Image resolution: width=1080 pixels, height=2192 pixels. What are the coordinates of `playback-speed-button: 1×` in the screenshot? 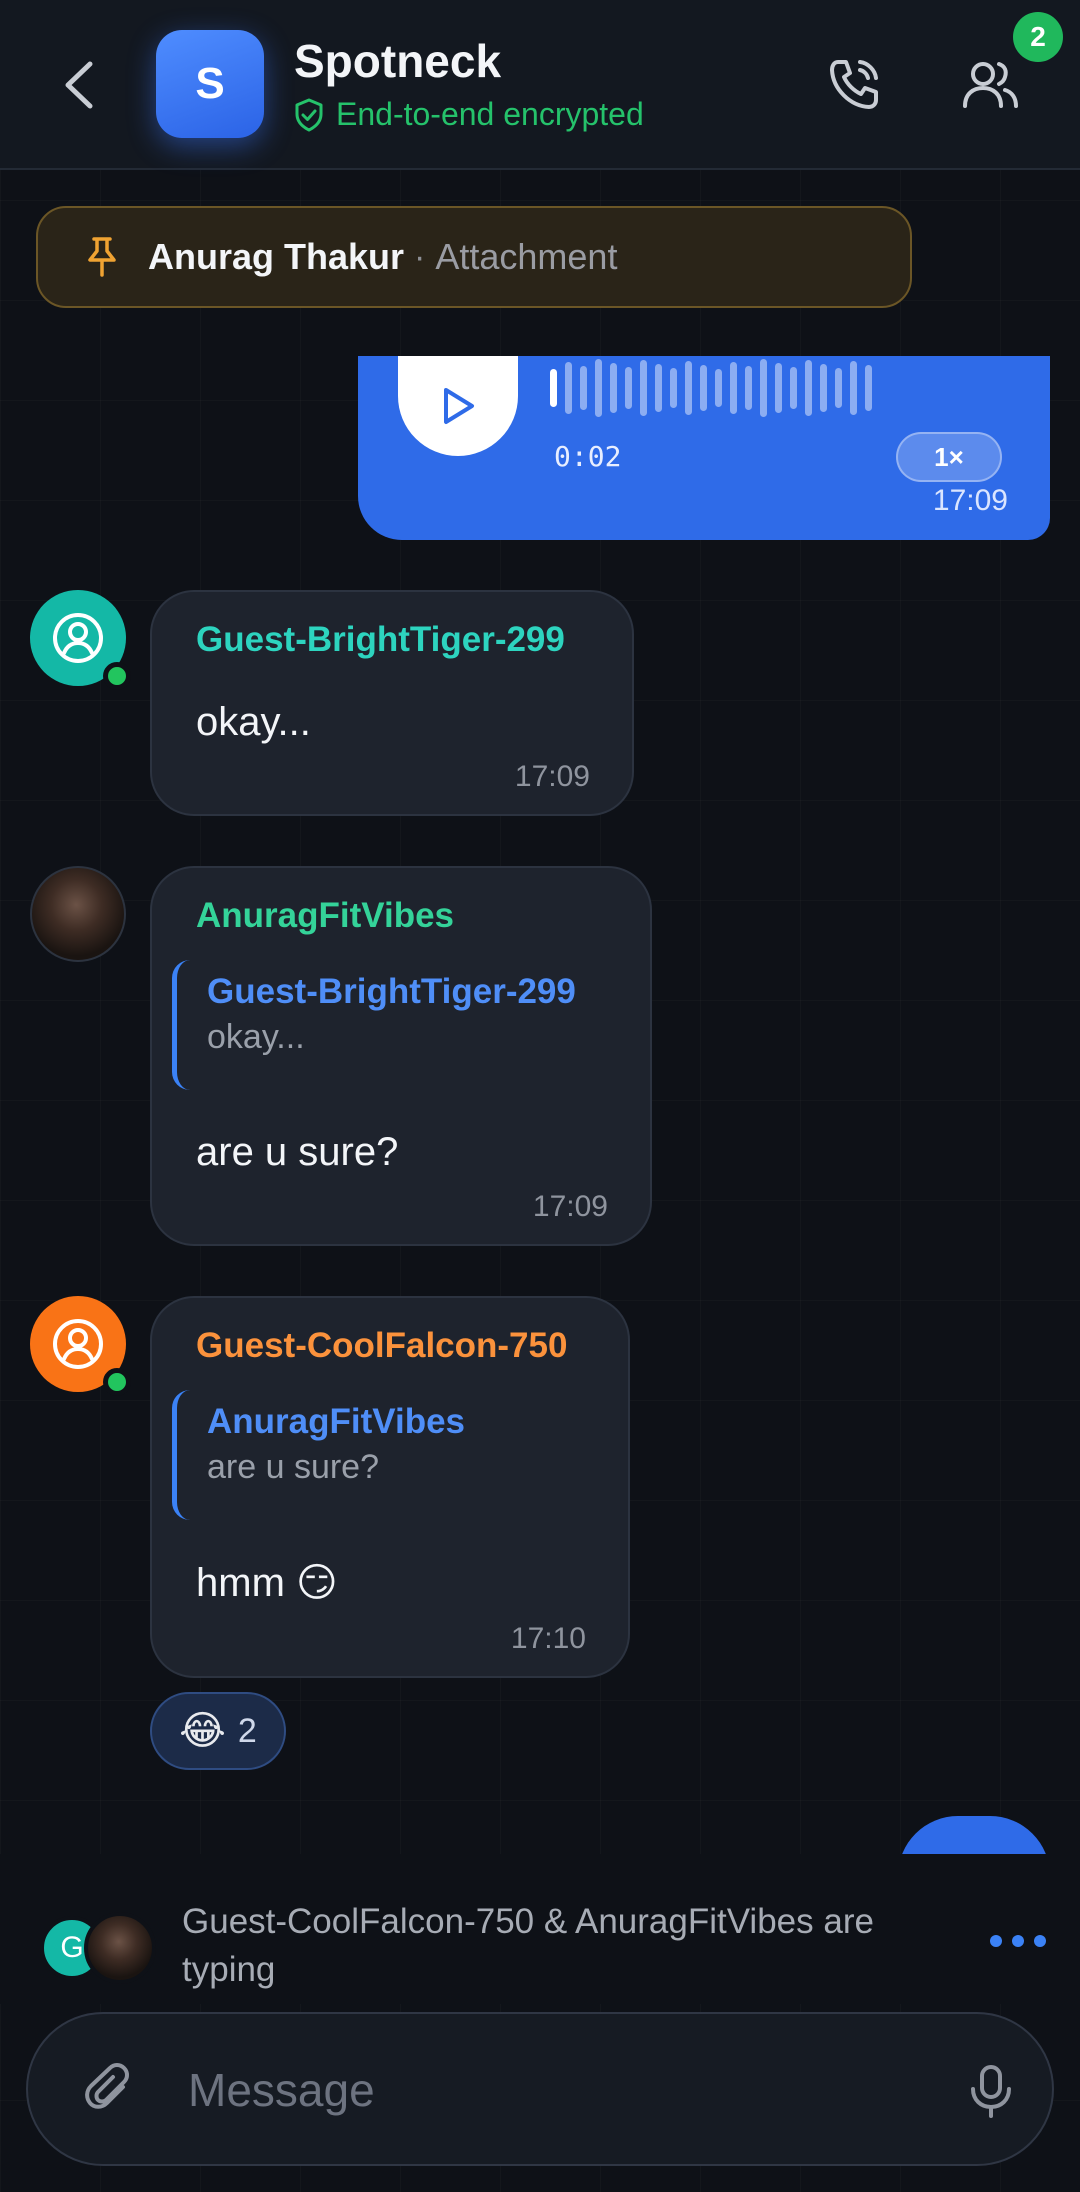 It's located at (949, 457).